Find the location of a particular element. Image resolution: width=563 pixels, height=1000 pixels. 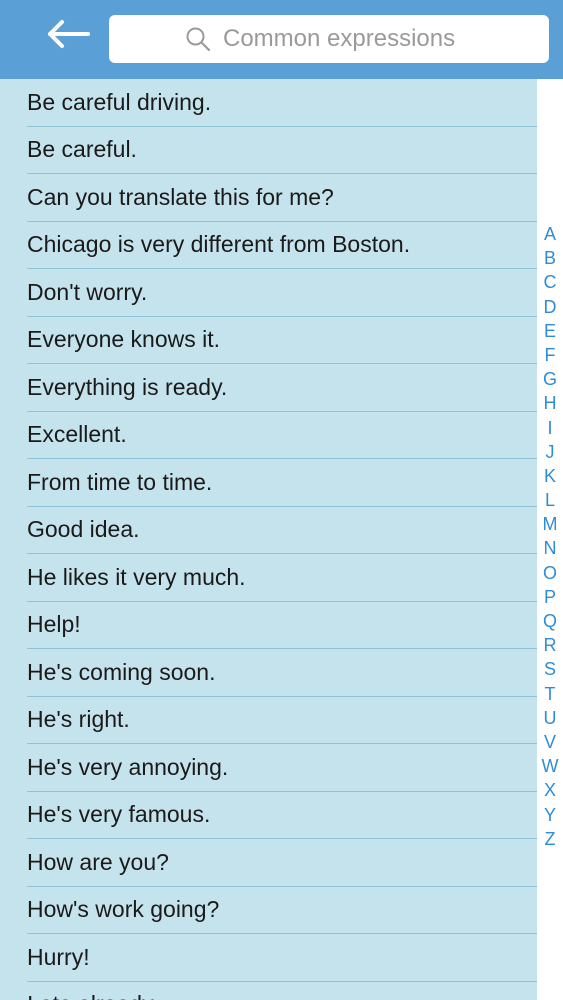

index-letter: M is located at coordinates (550, 524).